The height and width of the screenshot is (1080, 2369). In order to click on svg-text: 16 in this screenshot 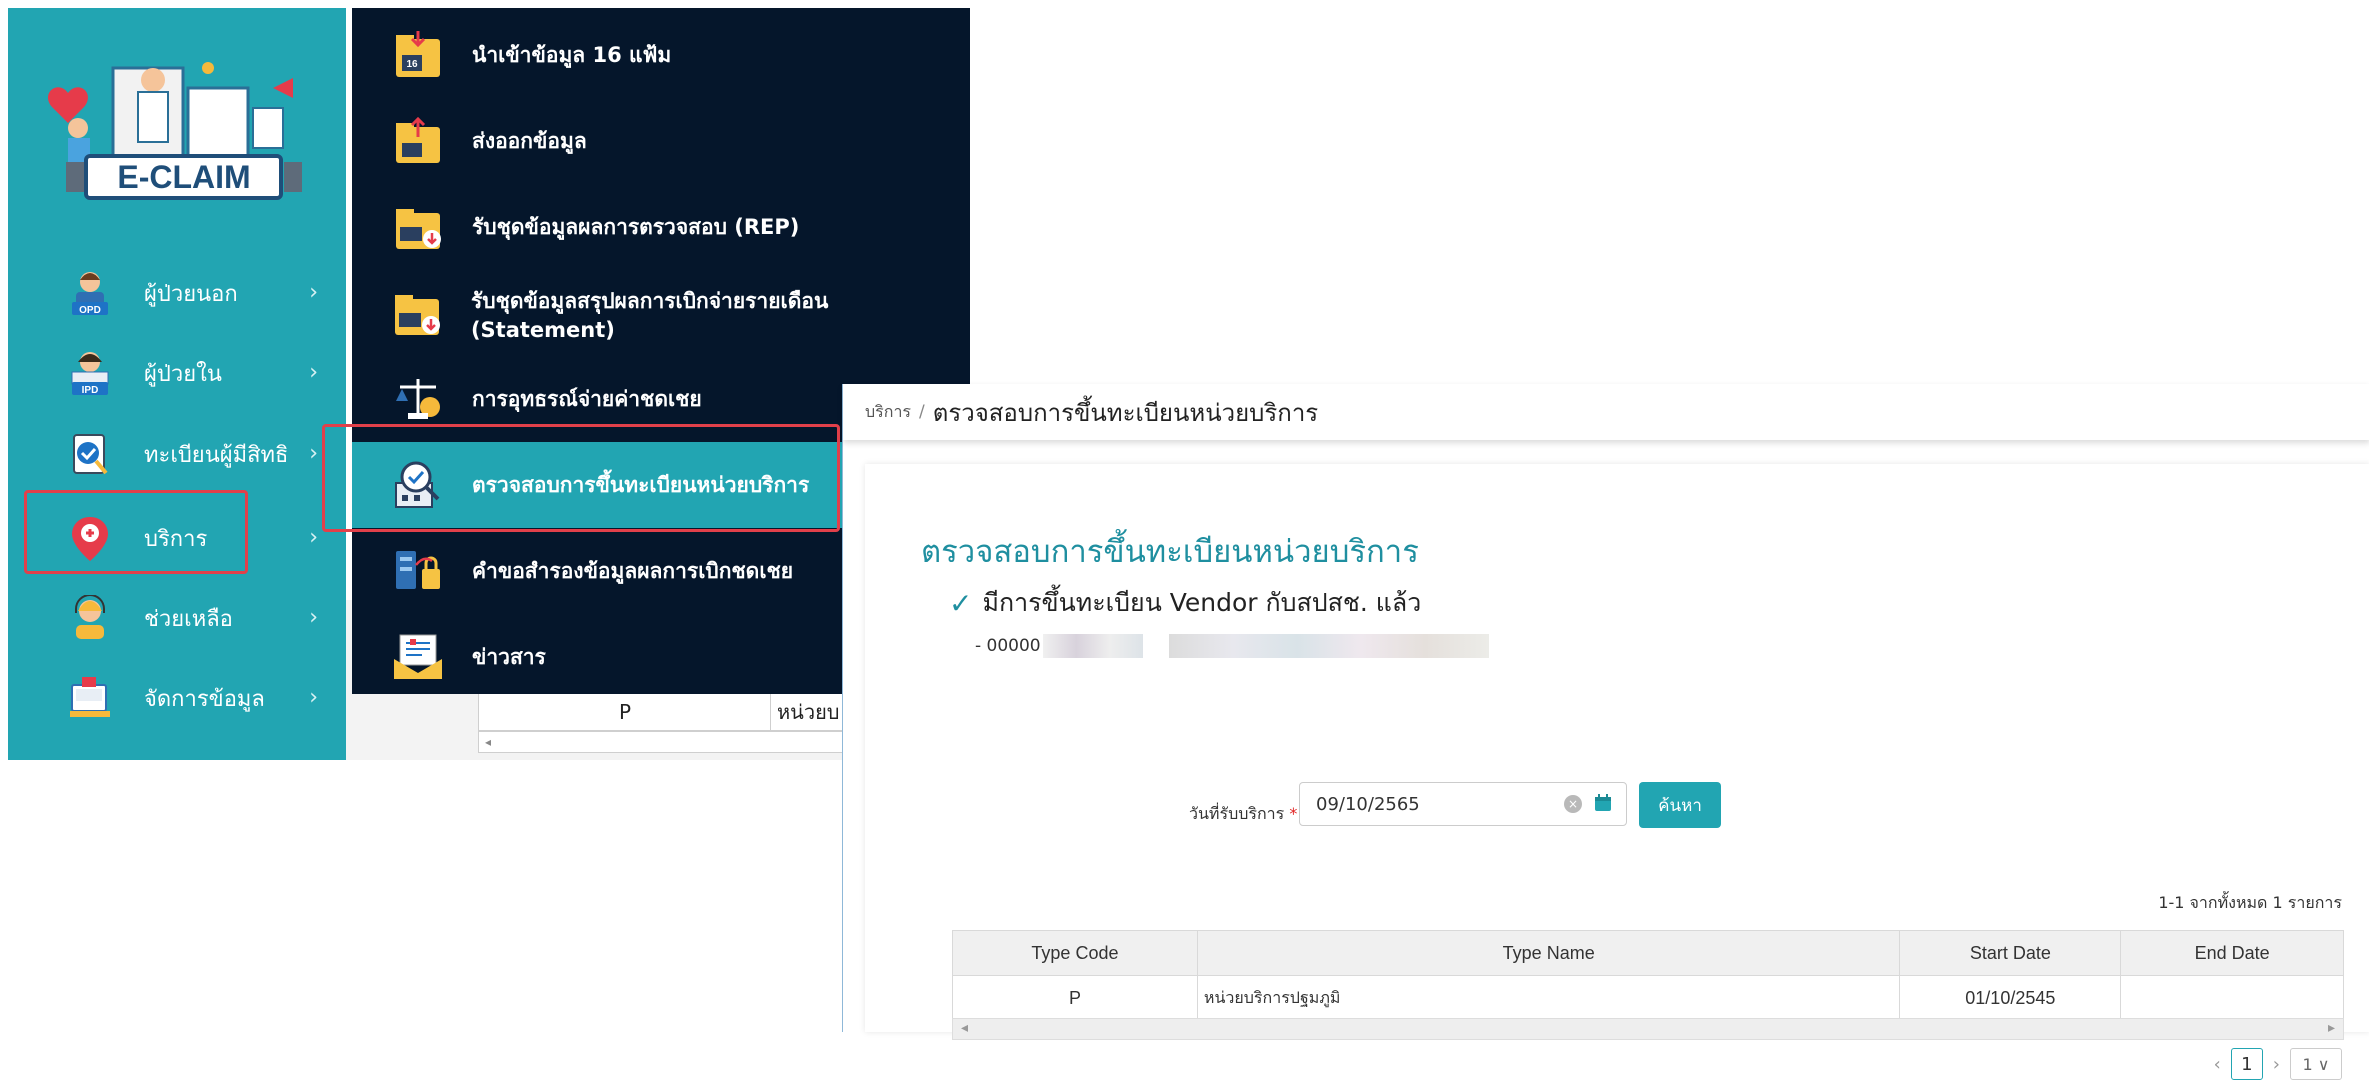, I will do `click(412, 64)`.